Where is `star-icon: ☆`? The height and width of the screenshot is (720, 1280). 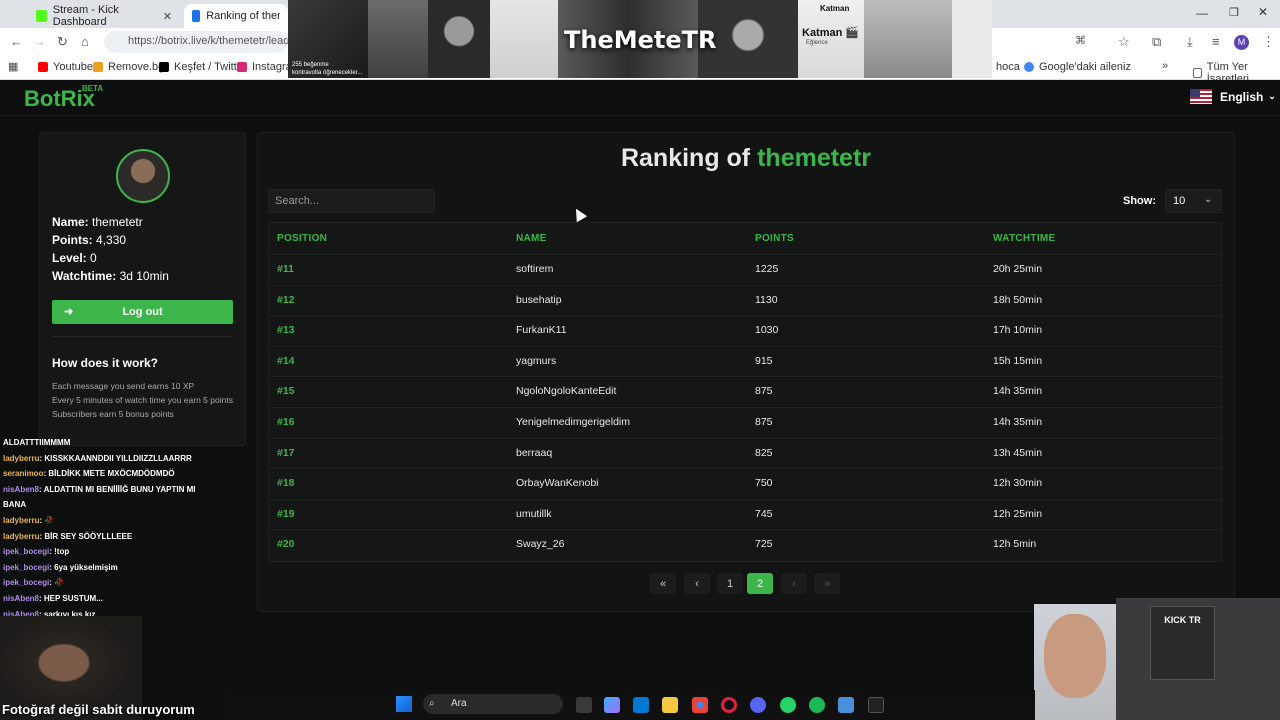 star-icon: ☆ is located at coordinates (1124, 42).